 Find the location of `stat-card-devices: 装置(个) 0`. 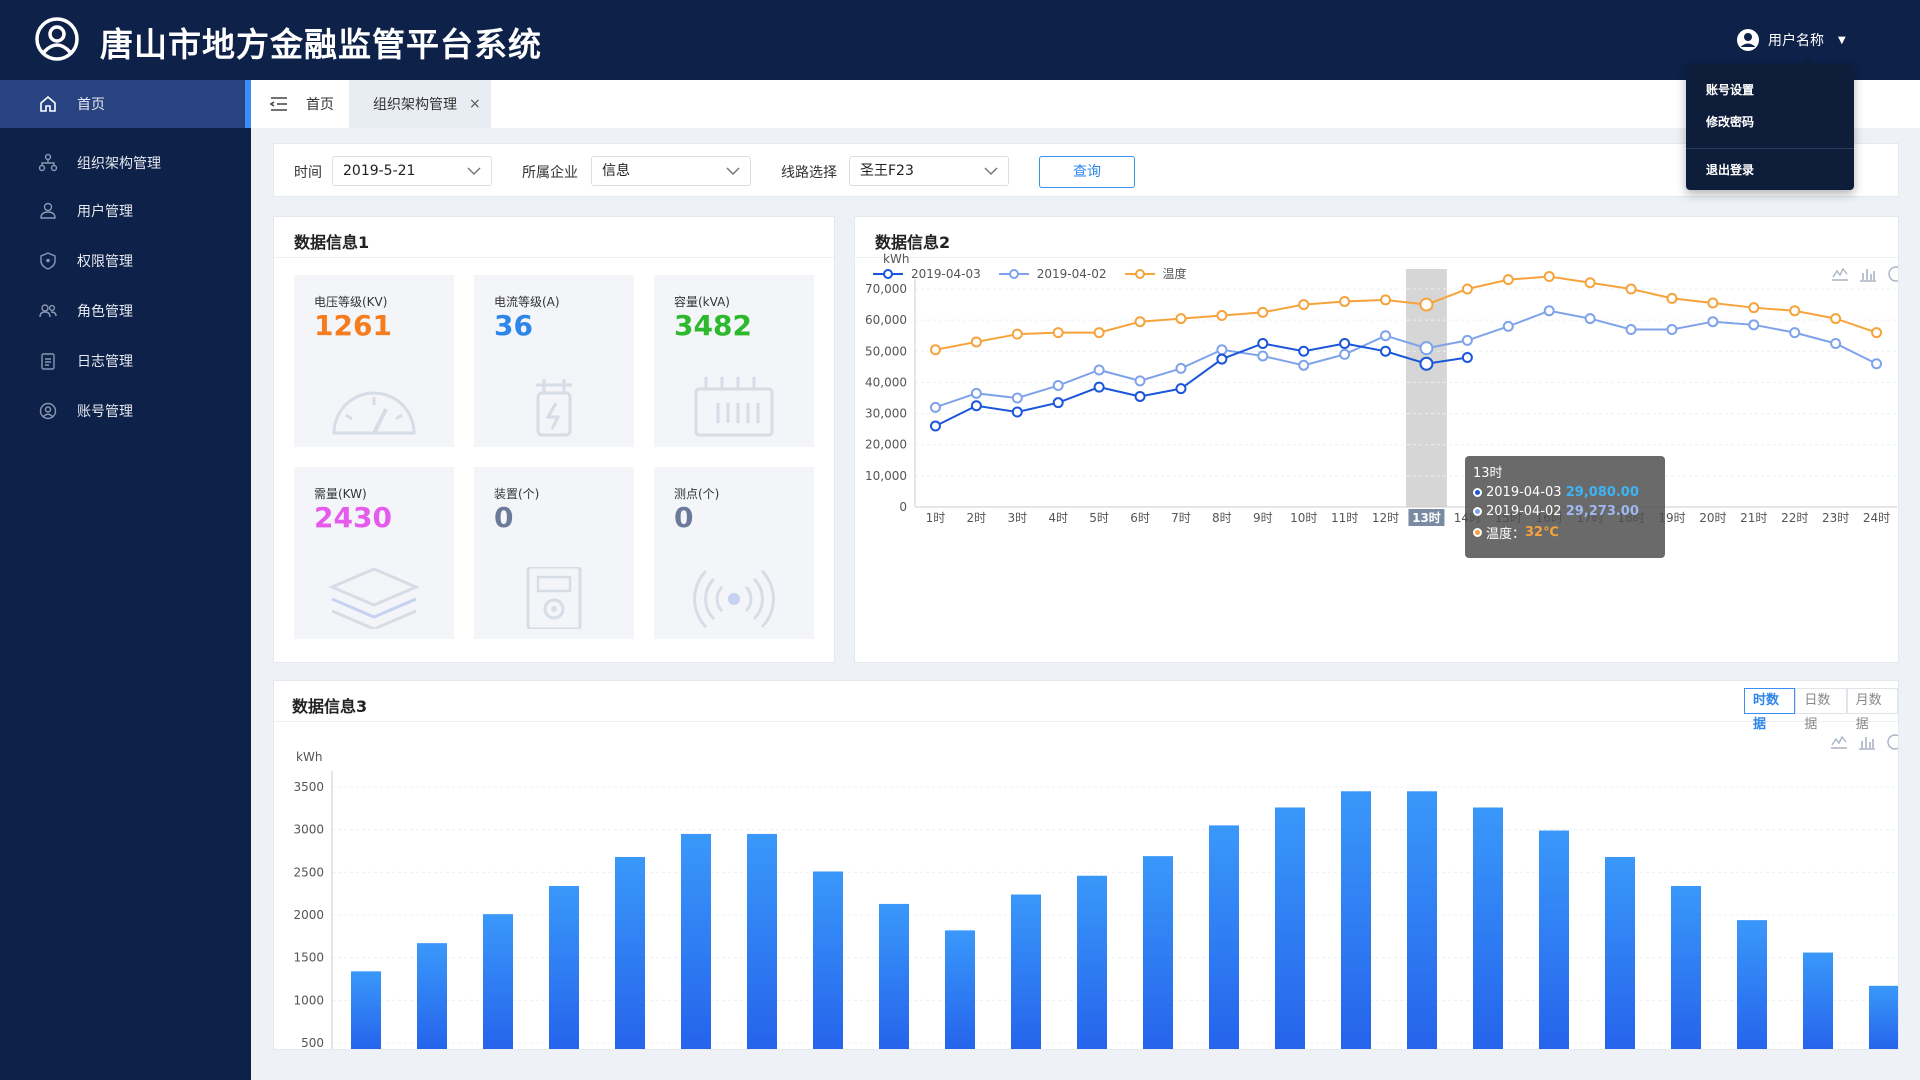

stat-card-devices: 装置(个) 0 is located at coordinates (554, 553).